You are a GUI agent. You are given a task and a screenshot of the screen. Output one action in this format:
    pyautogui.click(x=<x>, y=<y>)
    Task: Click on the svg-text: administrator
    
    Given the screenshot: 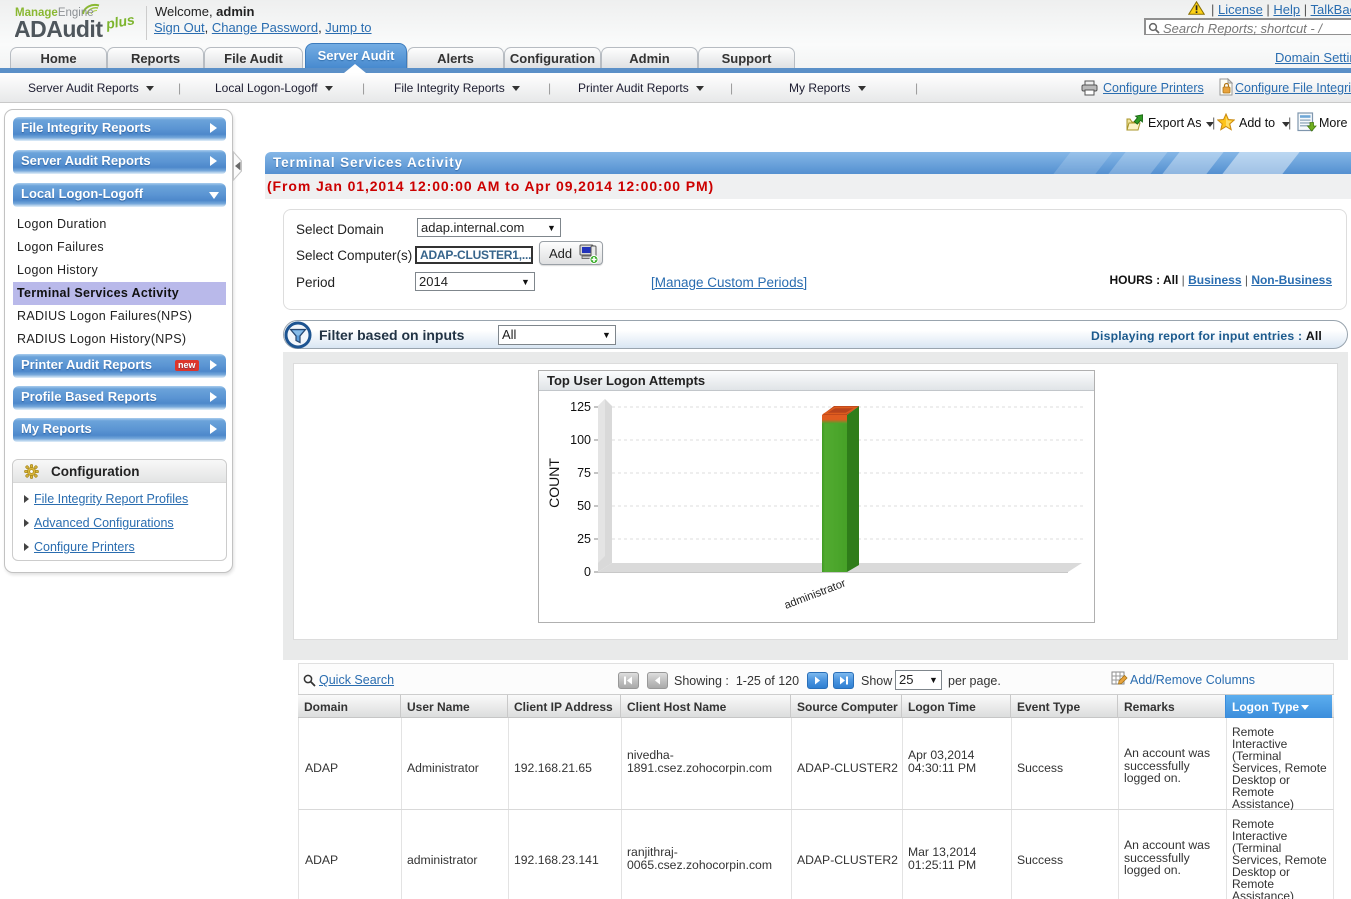 What is the action you would take?
    pyautogui.click(x=815, y=594)
    